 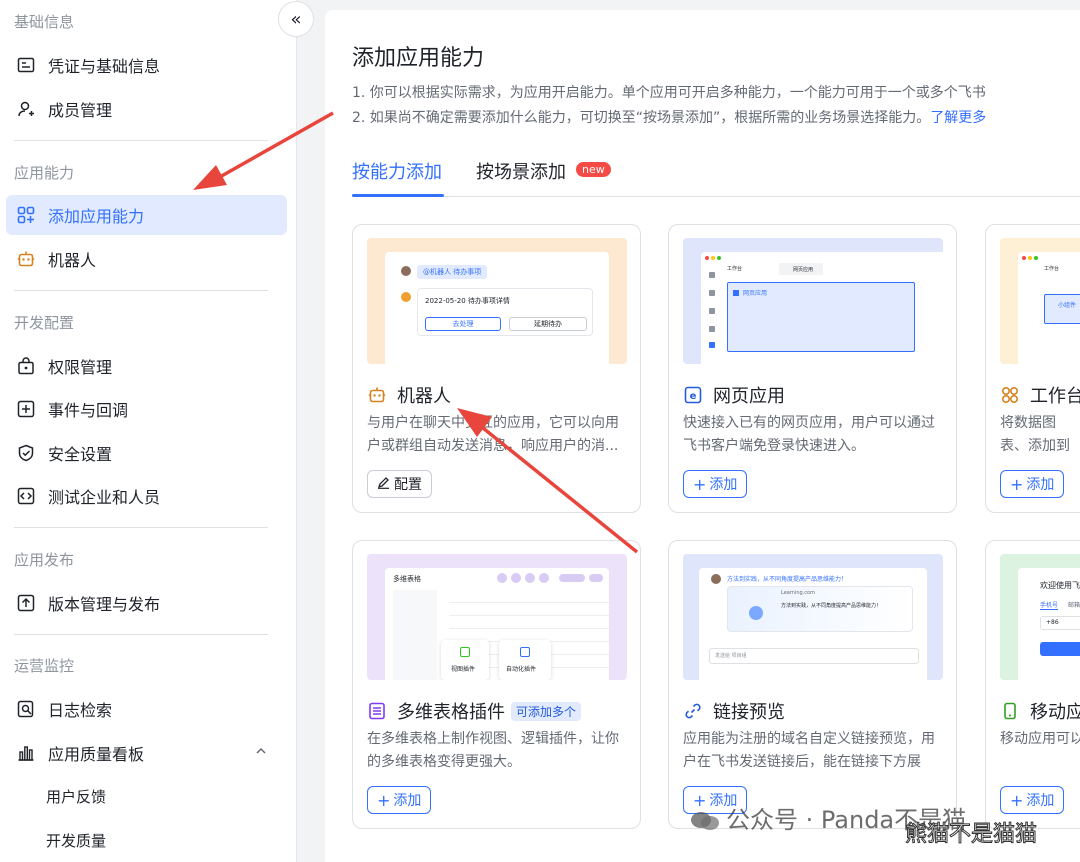 What do you see at coordinates (497, 617) in the screenshot?
I see `bitable-preview-image: 多维表格 视图插件 自动化插件` at bounding box center [497, 617].